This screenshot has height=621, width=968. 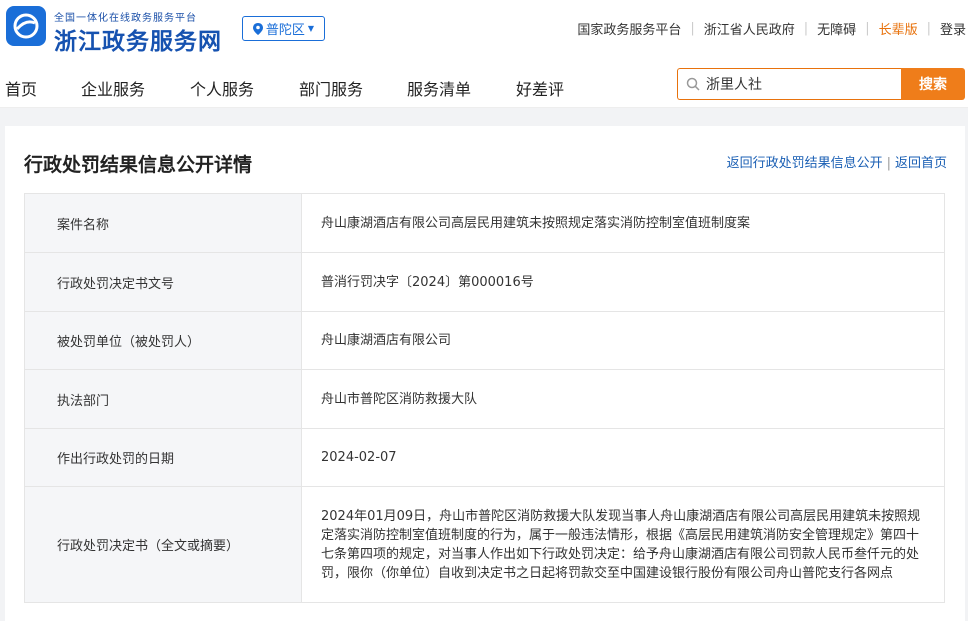 I want to click on caret-down-icon: ▼, so click(x=311, y=28).